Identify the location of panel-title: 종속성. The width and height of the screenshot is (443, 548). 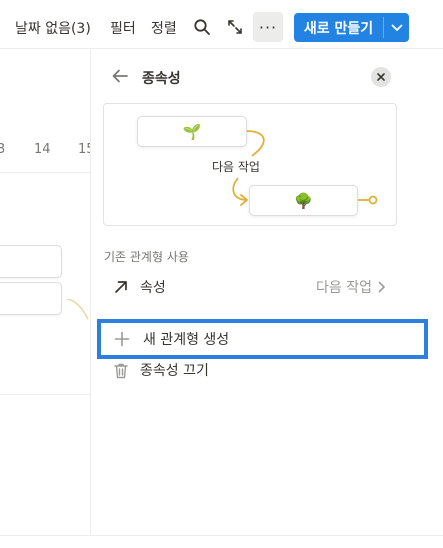
(161, 79).